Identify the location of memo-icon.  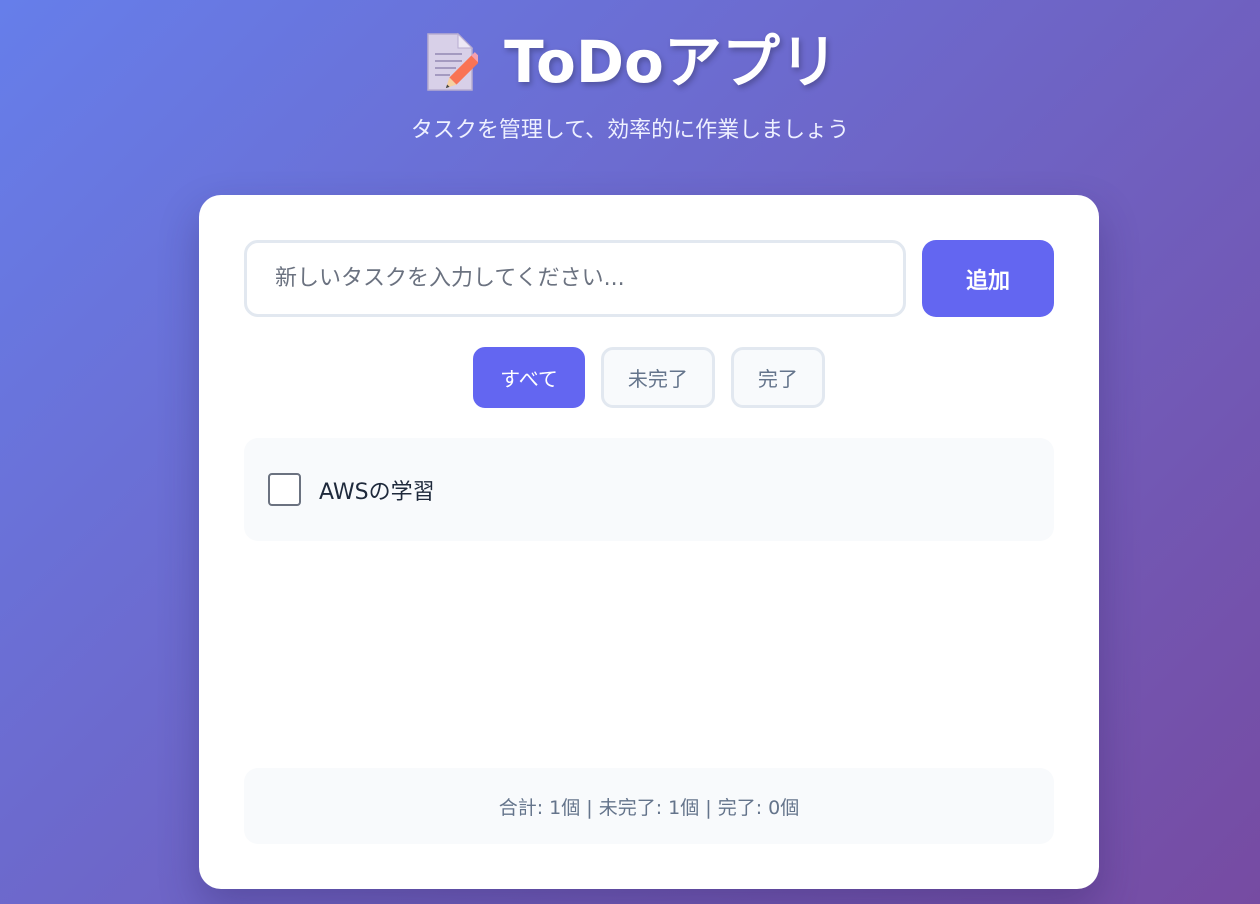
(452, 62).